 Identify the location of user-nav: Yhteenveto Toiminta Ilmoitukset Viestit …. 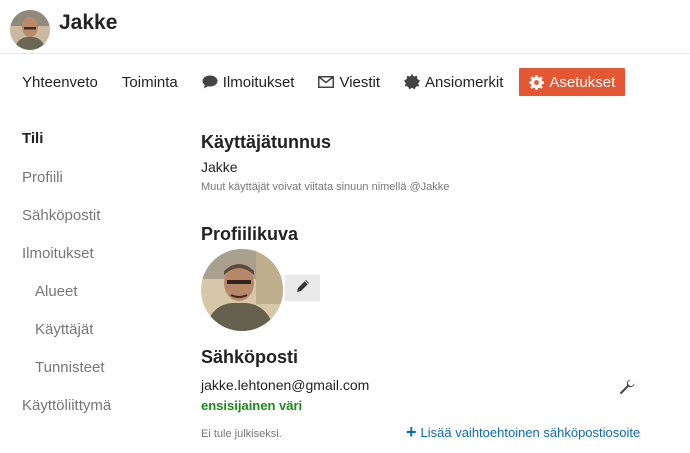
(318, 82).